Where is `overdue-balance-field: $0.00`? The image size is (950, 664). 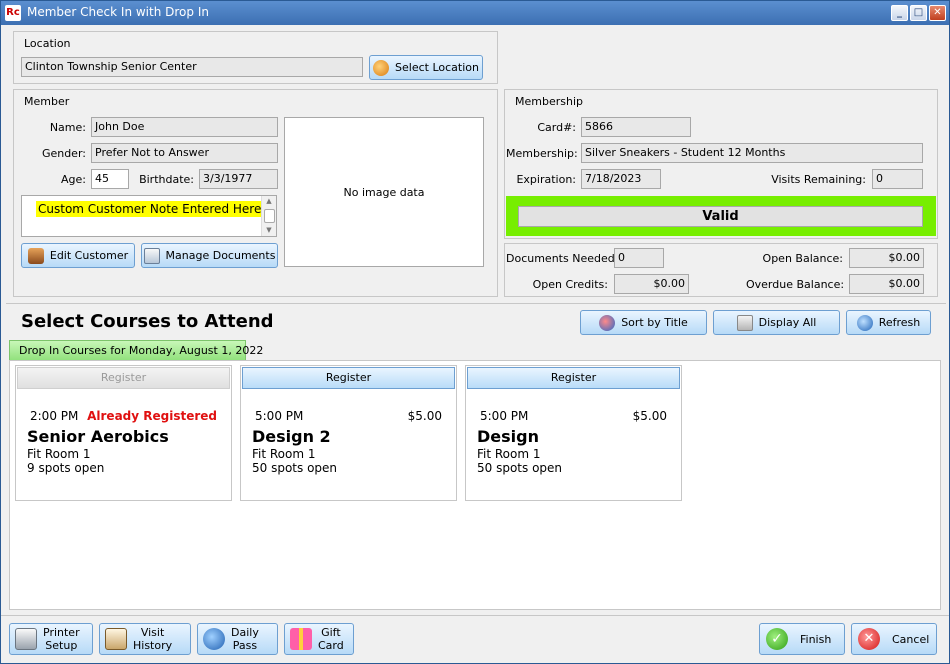
overdue-balance-field: $0.00 is located at coordinates (886, 284).